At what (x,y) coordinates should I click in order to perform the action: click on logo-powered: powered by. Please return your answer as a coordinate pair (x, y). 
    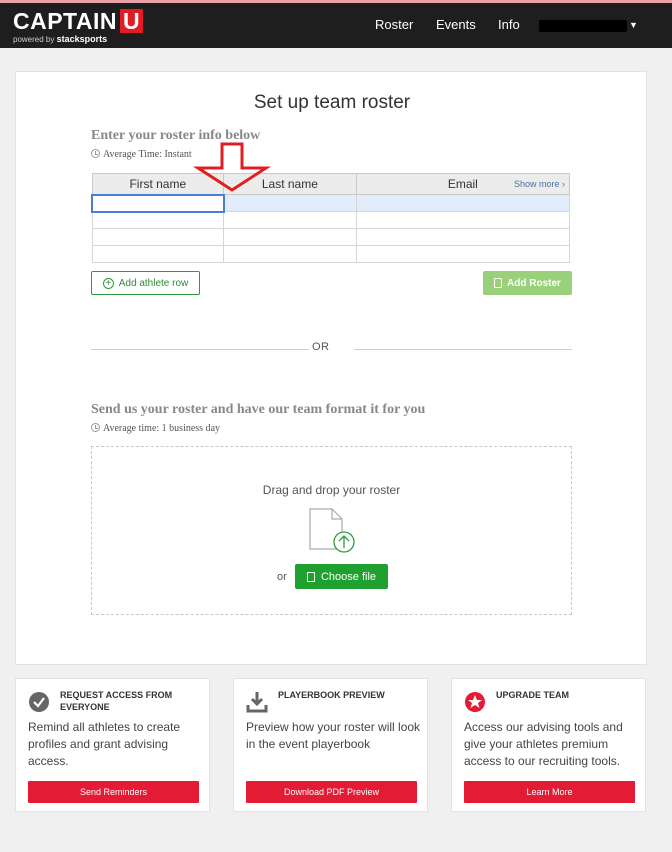
    Looking at the image, I should click on (34, 39).